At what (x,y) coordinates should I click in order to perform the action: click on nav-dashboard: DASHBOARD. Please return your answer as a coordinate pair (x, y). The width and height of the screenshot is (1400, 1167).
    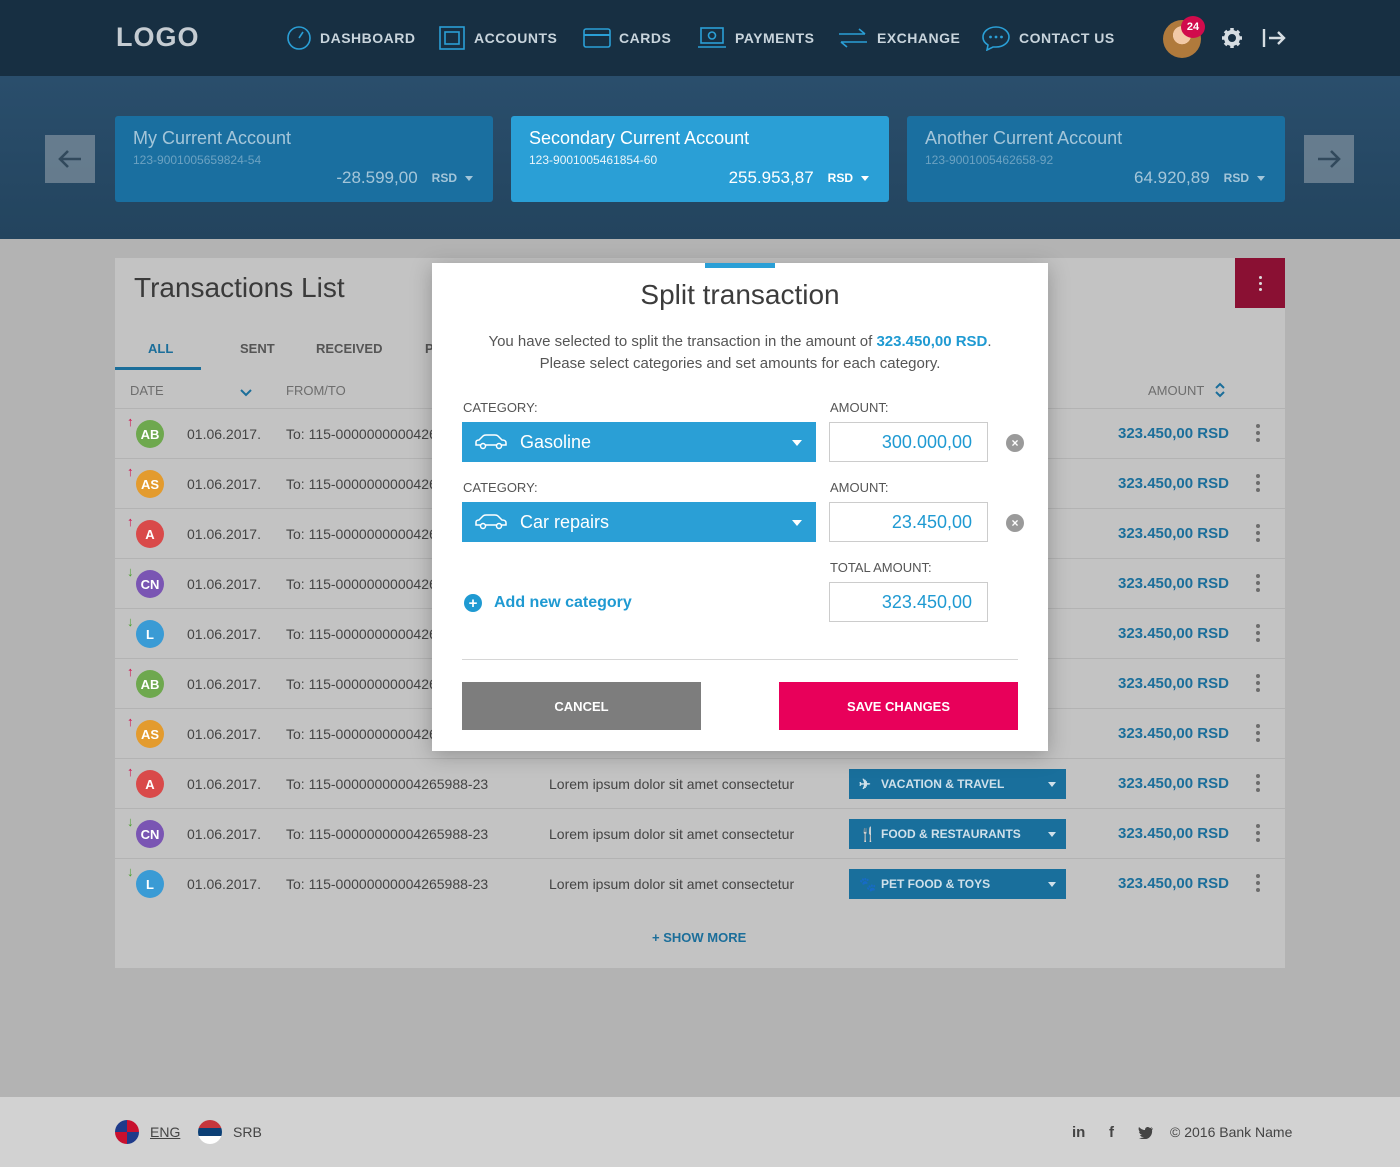
    Looking at the image, I should click on (351, 38).